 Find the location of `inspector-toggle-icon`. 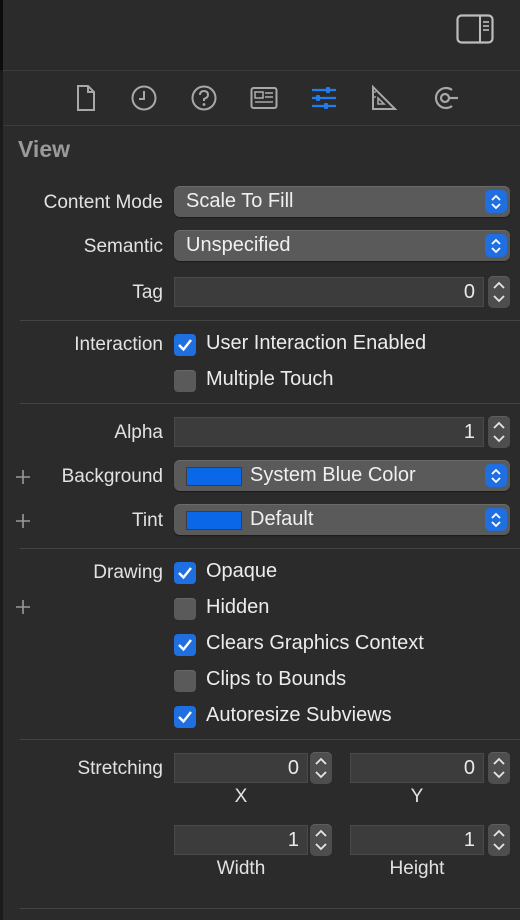

inspector-toggle-icon is located at coordinates (475, 29).